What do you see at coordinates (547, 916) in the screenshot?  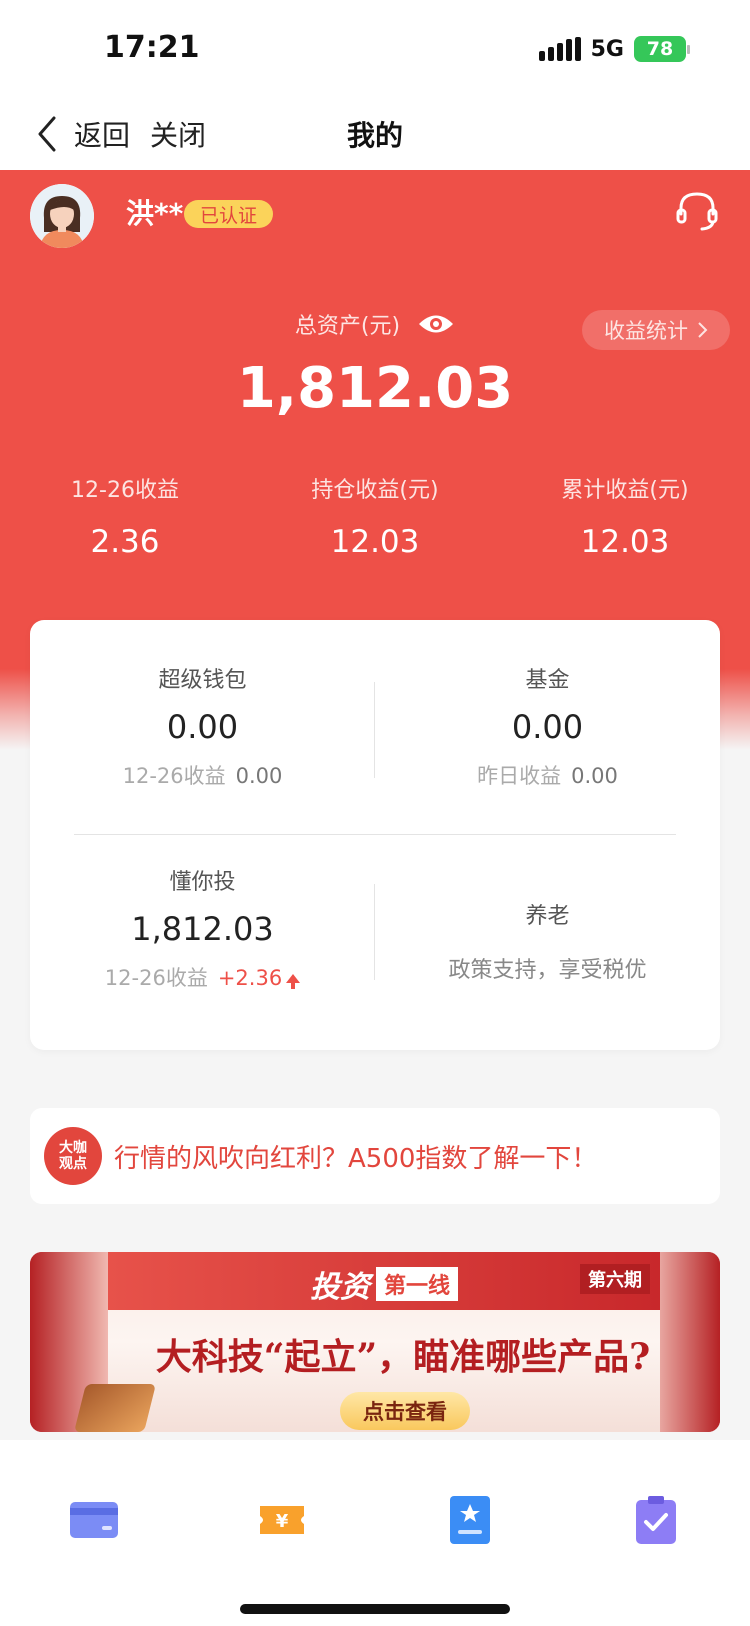 I see `cell-title: 养老` at bounding box center [547, 916].